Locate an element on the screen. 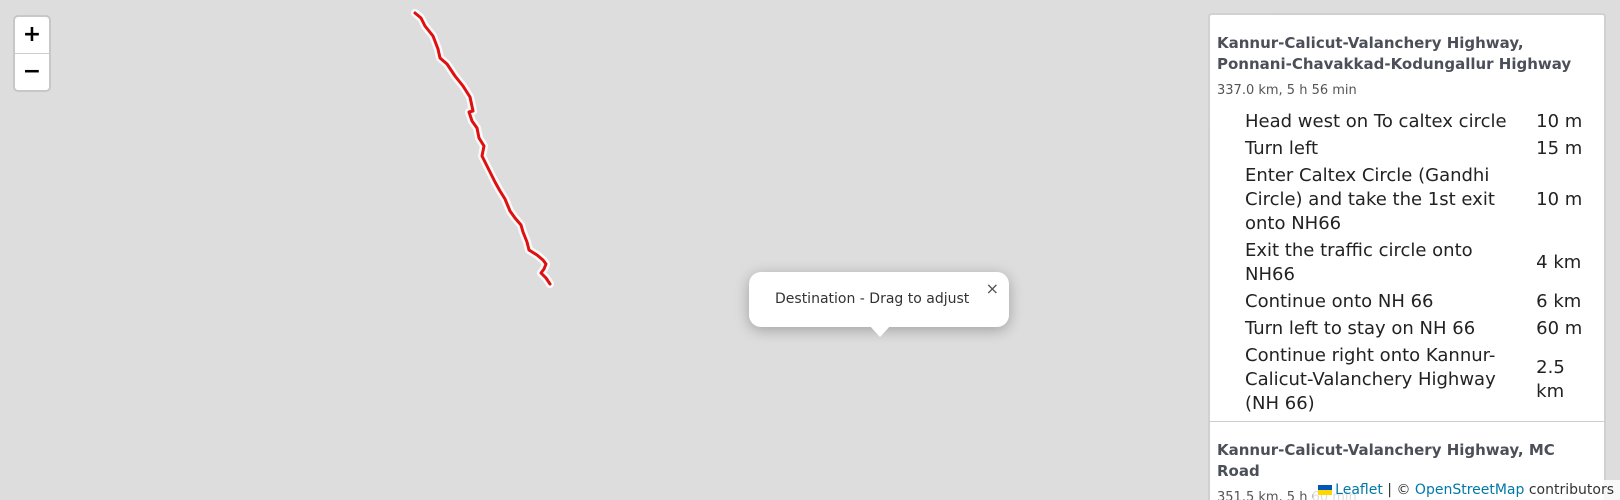 The height and width of the screenshot is (500, 1620). map-attribution: Leaflet | © OpenStreetMap contributors is located at coordinates (1466, 490).